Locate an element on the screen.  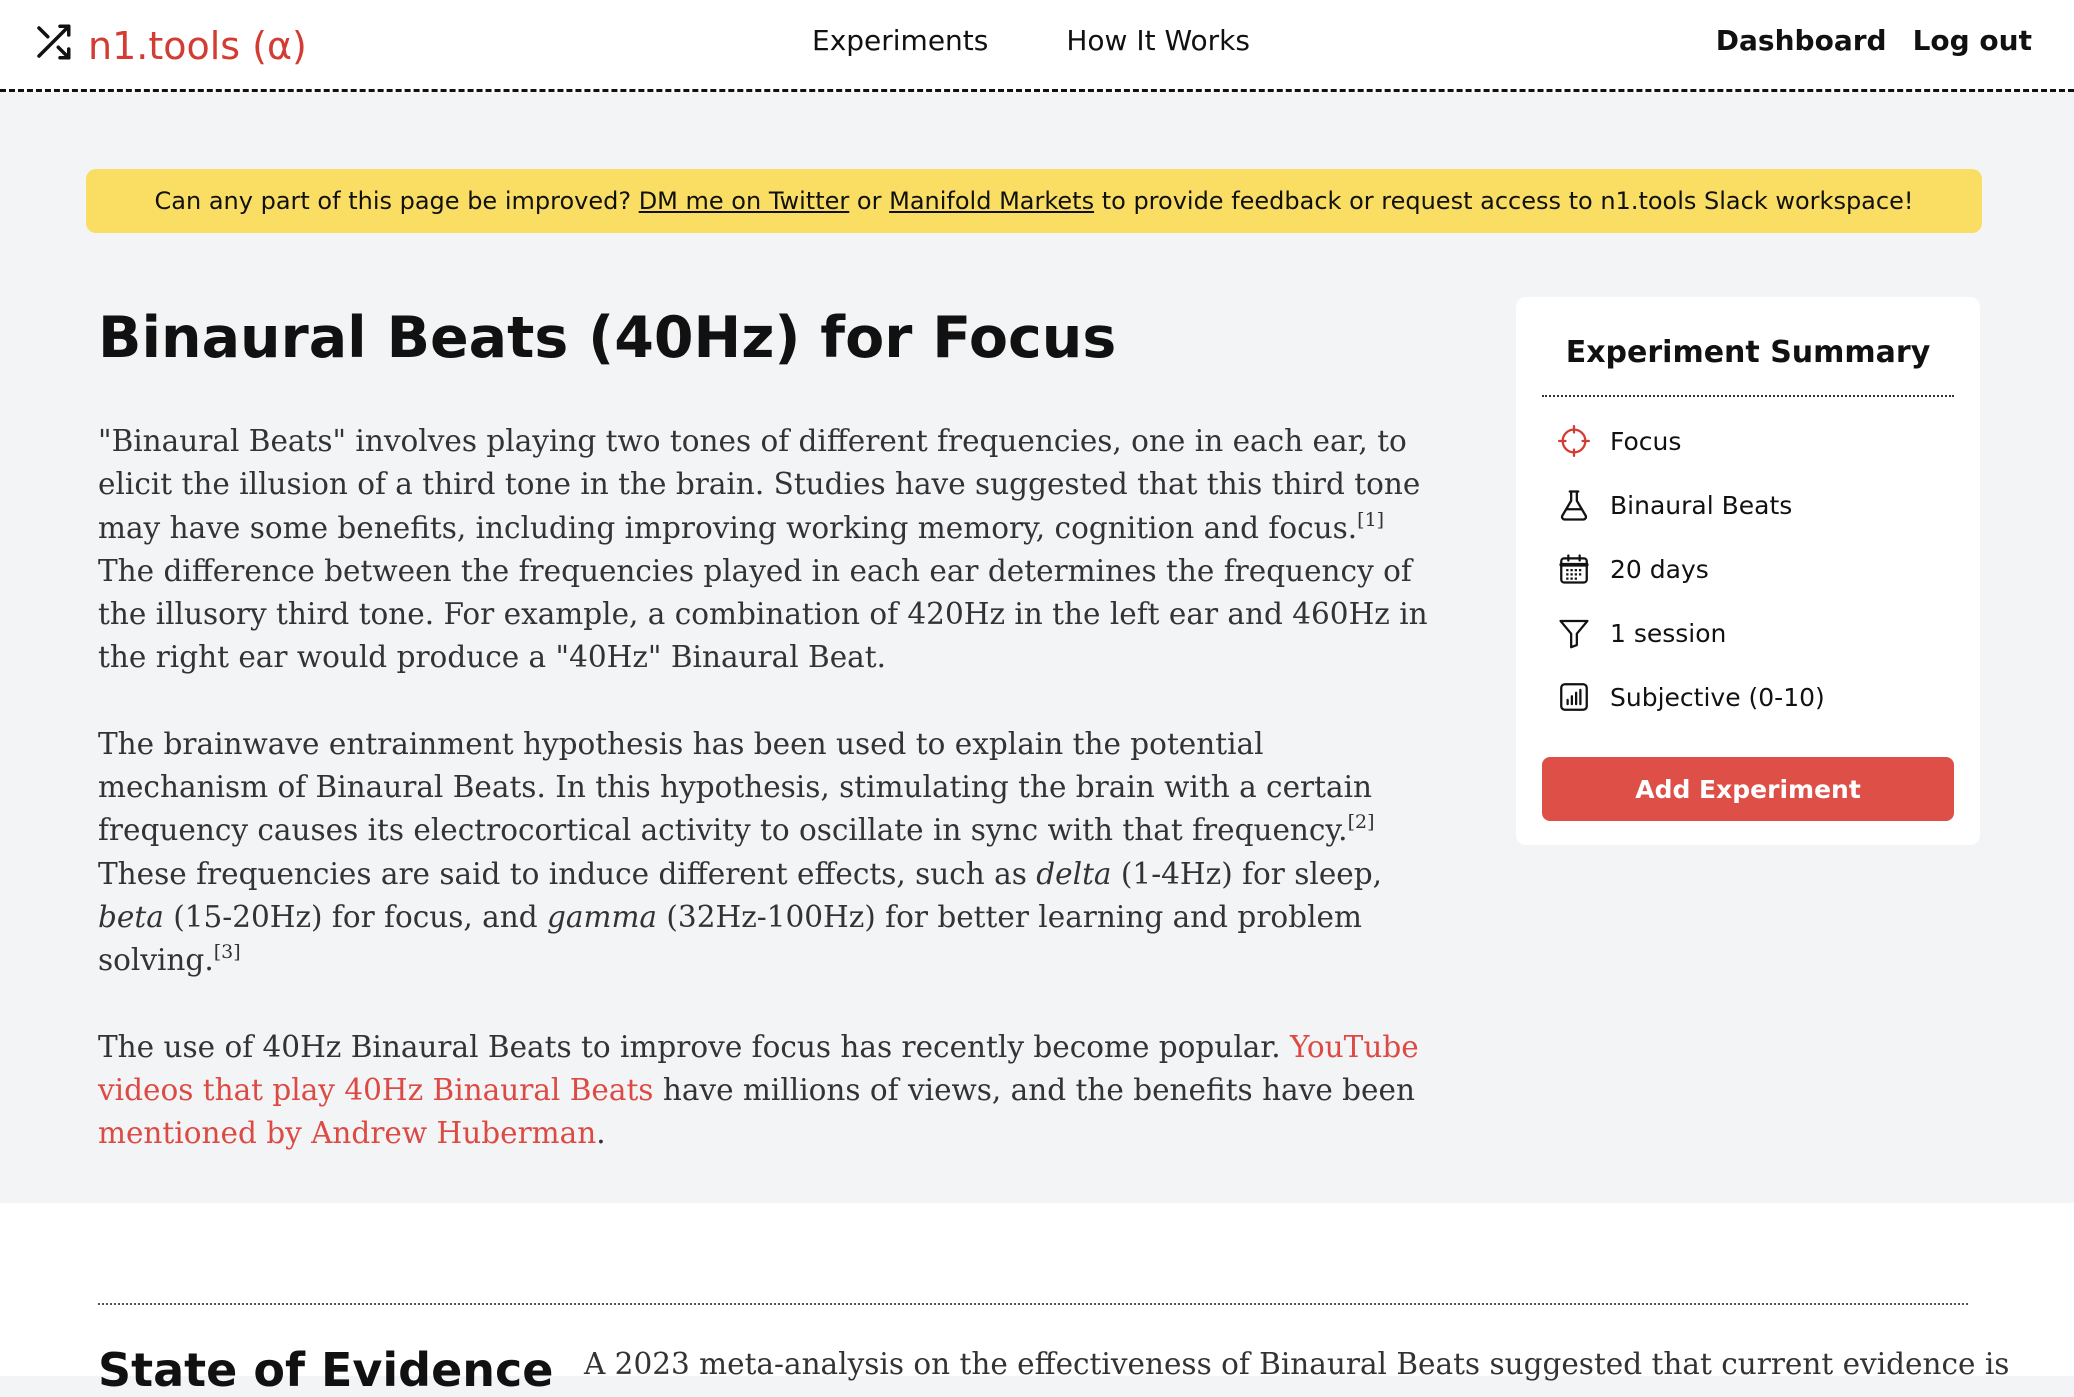
summary-row-intervention: Binaural Beats is located at coordinates (1746, 505).